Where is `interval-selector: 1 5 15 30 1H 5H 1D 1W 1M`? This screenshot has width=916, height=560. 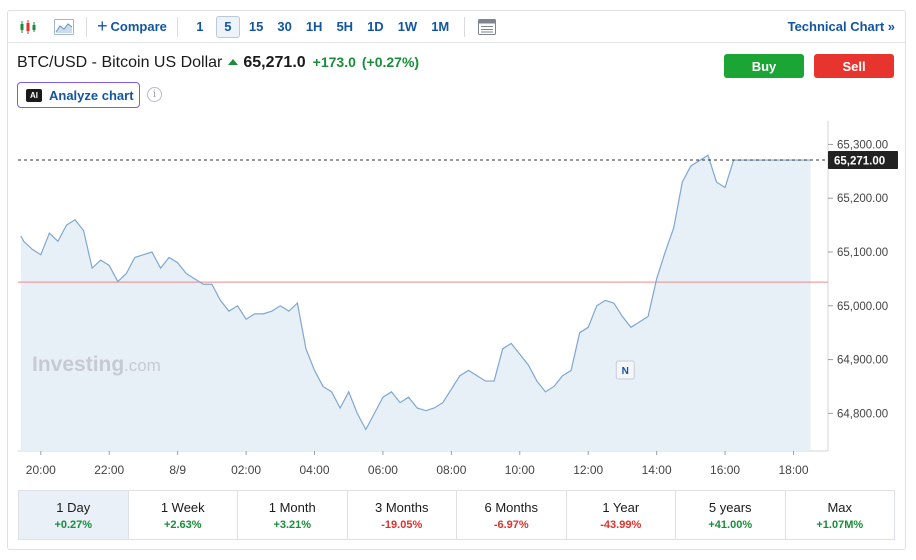 interval-selector: 1 5 15 30 1H 5H 1D 1W 1M is located at coordinates (323, 26).